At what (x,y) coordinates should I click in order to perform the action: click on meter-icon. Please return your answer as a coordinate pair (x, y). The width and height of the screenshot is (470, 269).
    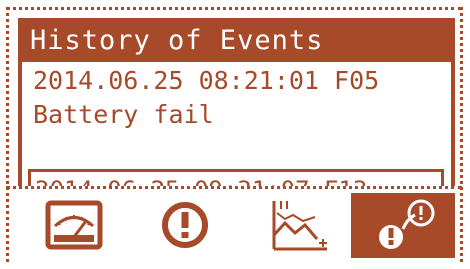
    Looking at the image, I should click on (74, 225).